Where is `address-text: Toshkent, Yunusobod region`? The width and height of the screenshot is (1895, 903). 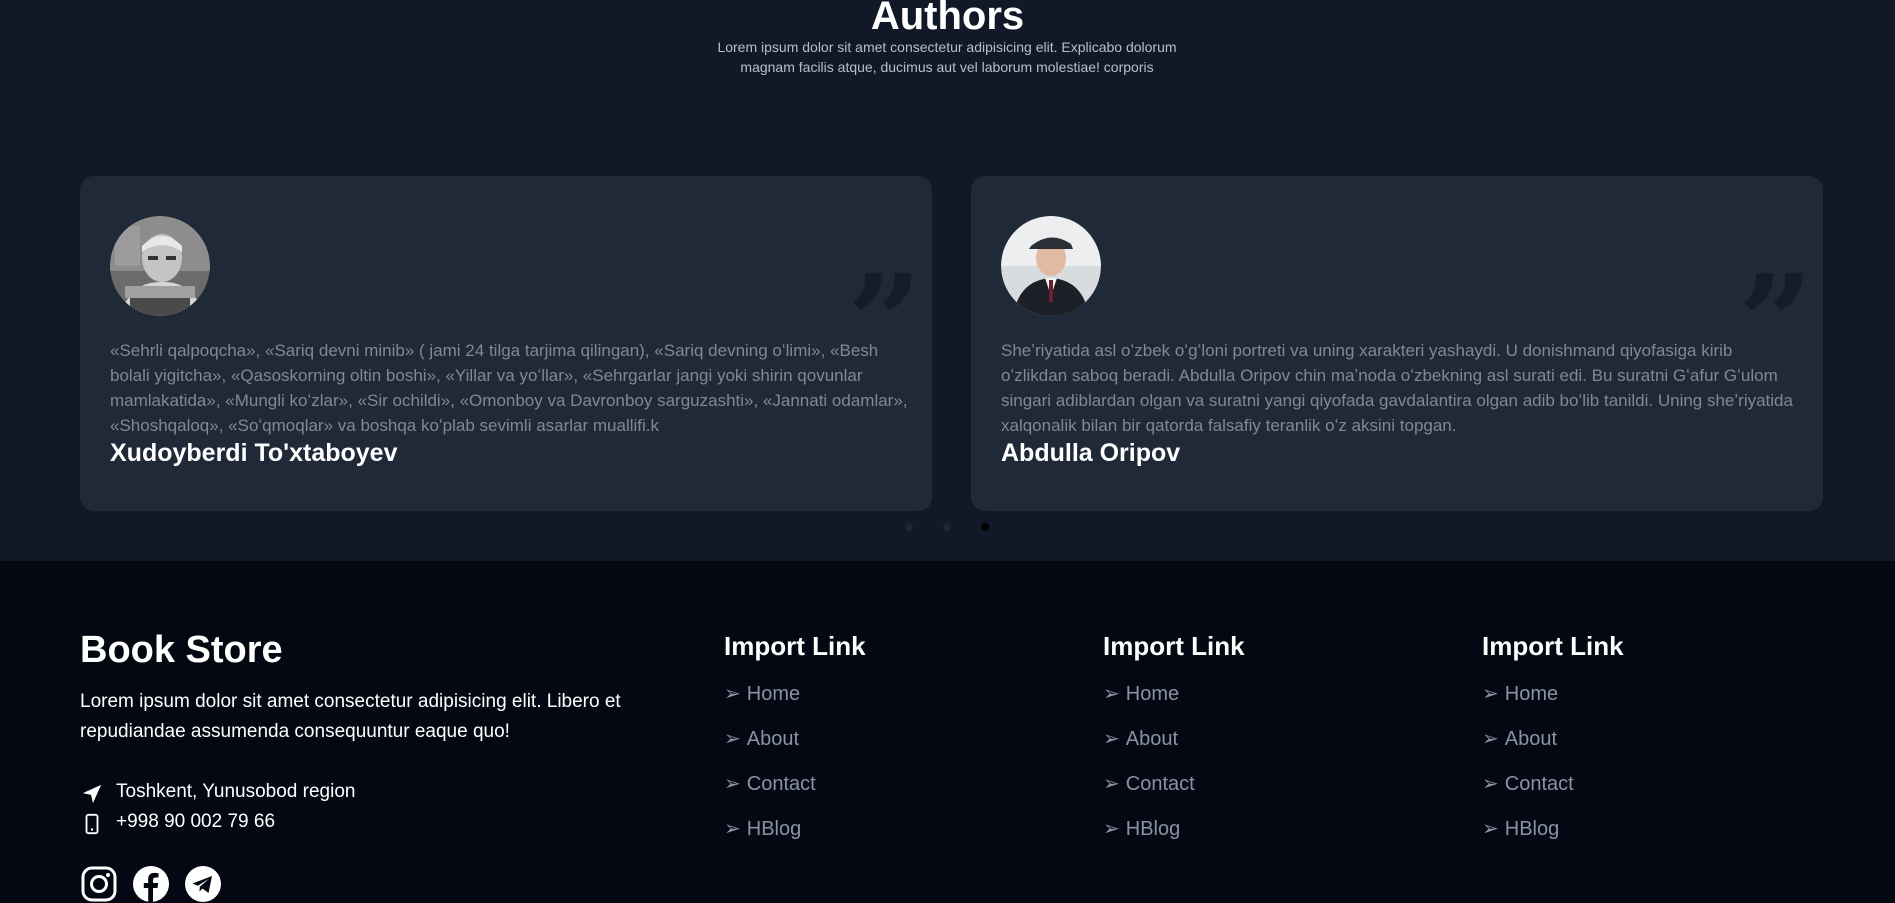 address-text: Toshkent, Yunusobod region is located at coordinates (236, 791).